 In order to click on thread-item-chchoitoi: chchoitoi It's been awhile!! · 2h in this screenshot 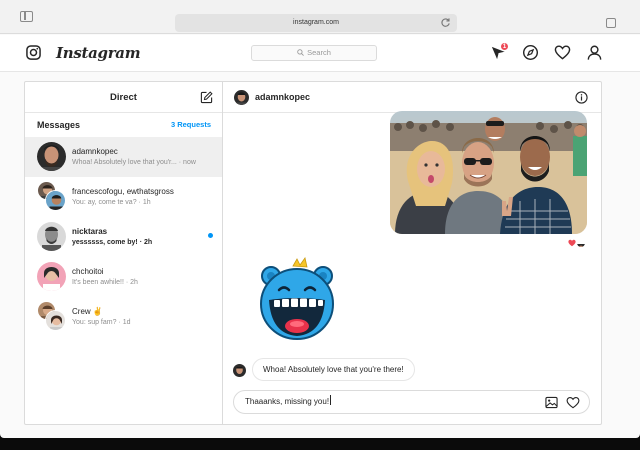, I will do `click(123, 277)`.